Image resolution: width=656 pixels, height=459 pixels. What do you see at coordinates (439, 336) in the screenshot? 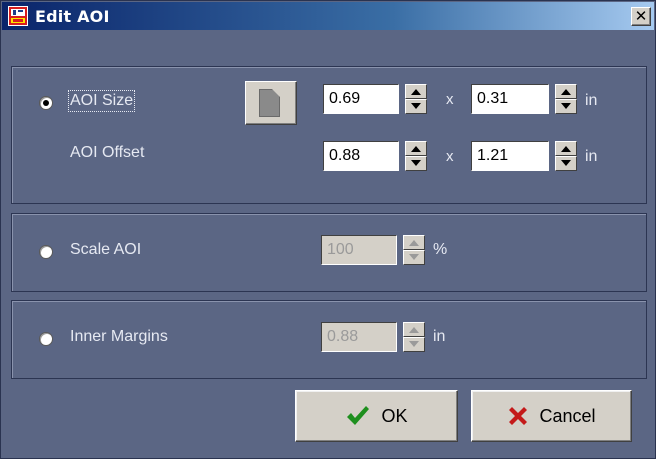
I see `margins-unit-label: in` at bounding box center [439, 336].